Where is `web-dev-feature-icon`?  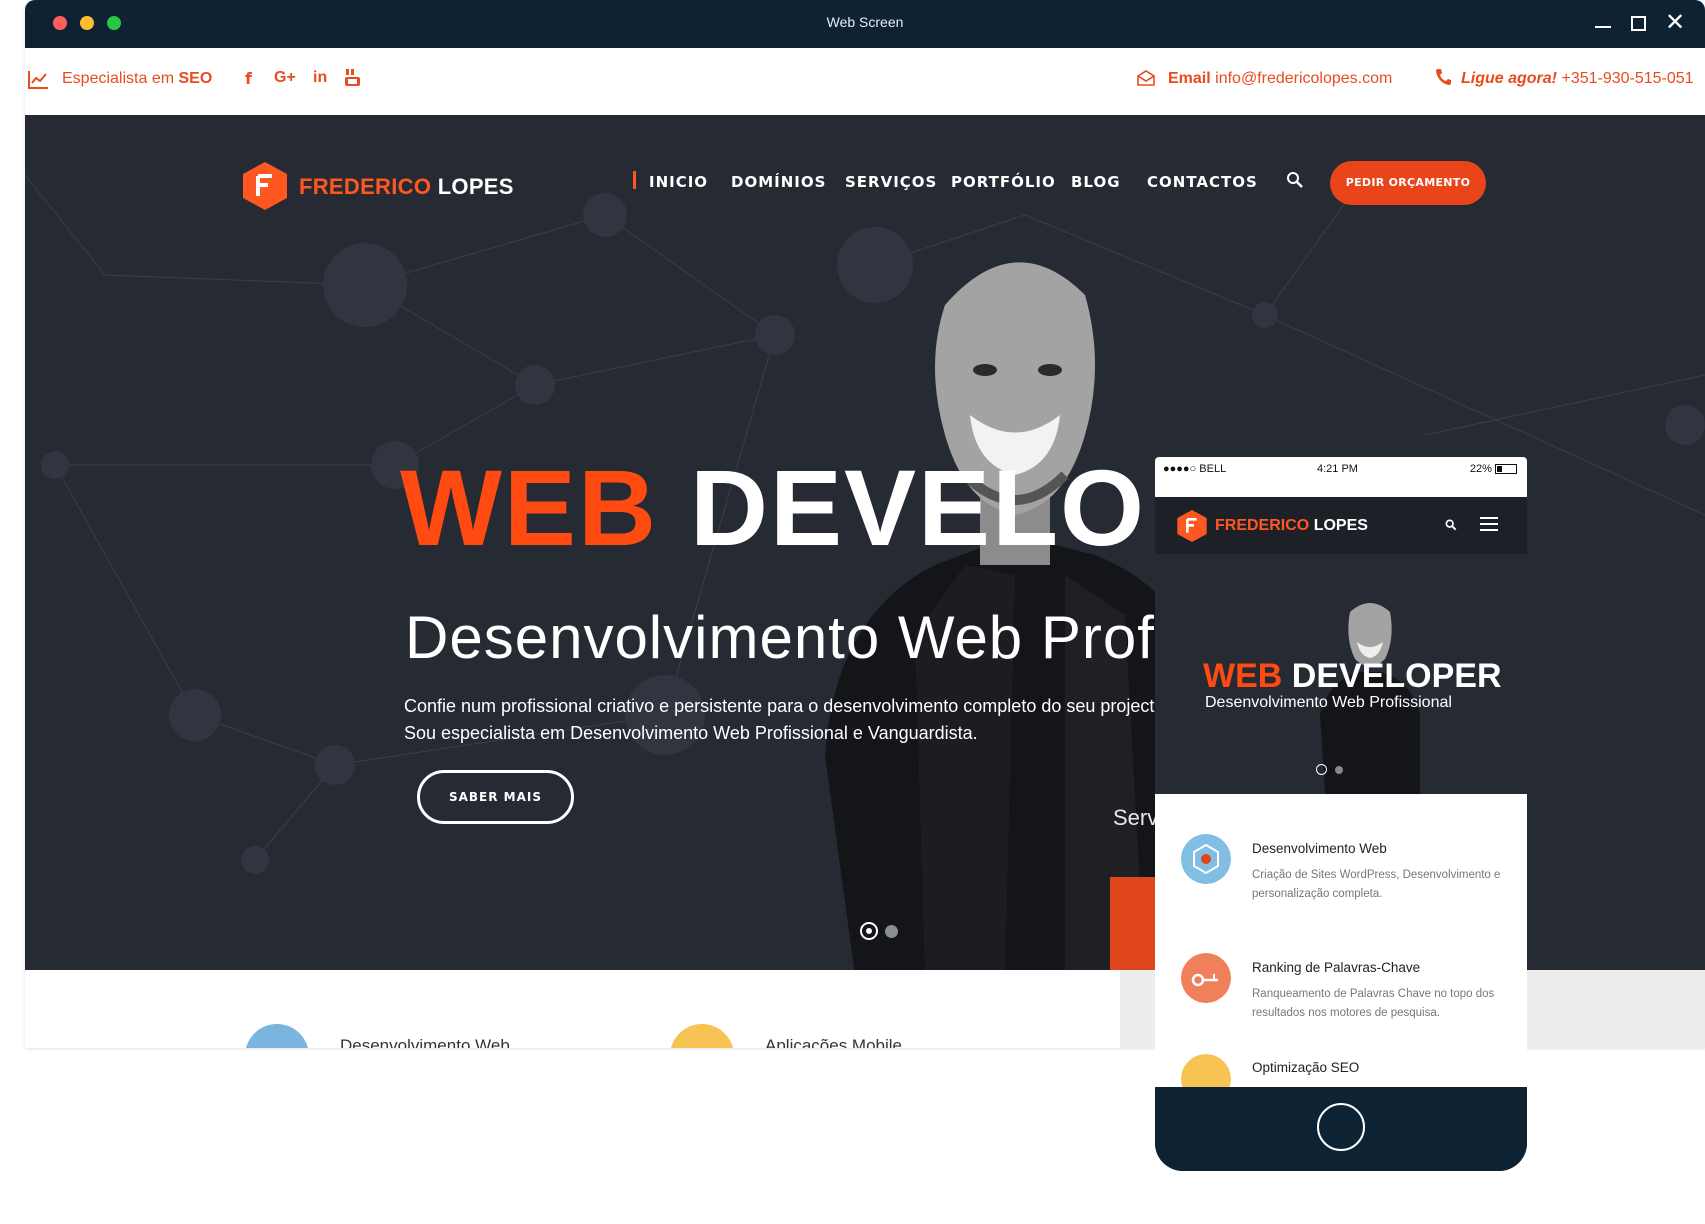
web-dev-feature-icon is located at coordinates (277, 1036).